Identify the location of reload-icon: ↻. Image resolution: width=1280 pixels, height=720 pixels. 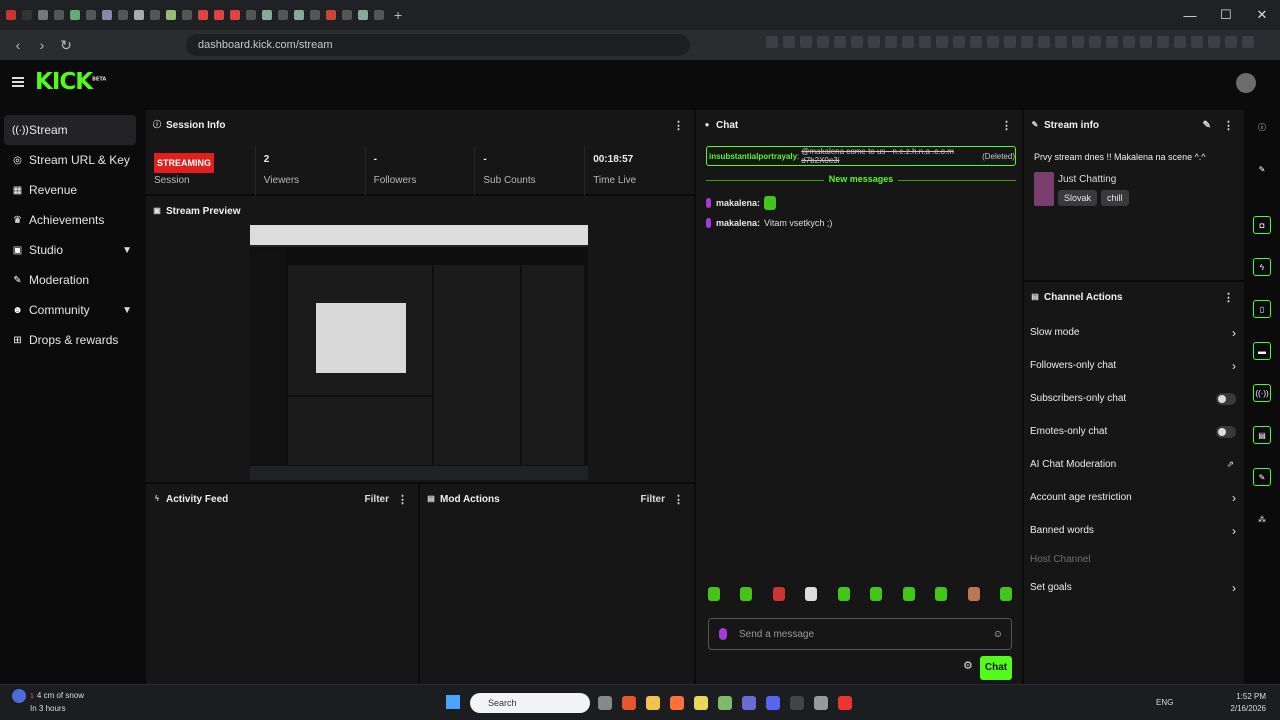
(66, 45).